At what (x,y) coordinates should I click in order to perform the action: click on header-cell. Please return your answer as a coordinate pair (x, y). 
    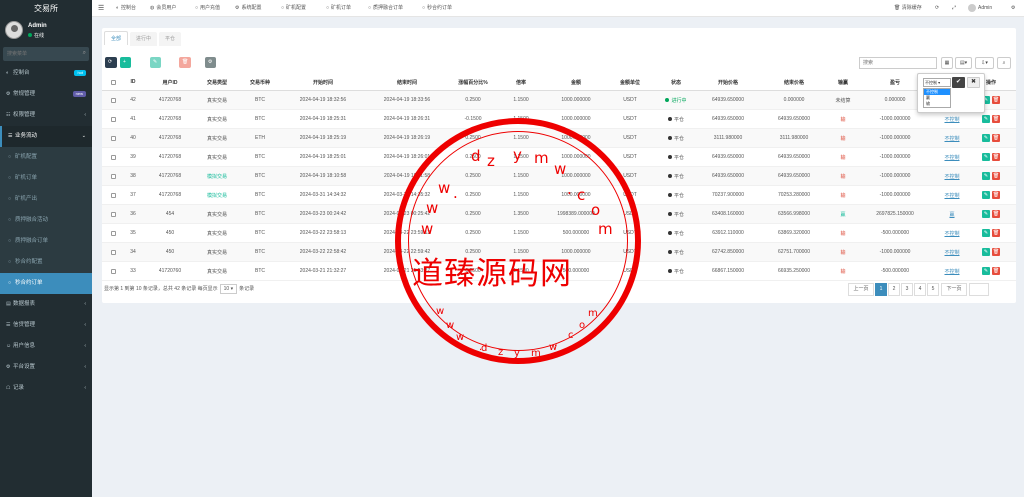
    Looking at the image, I should click on (113, 82).